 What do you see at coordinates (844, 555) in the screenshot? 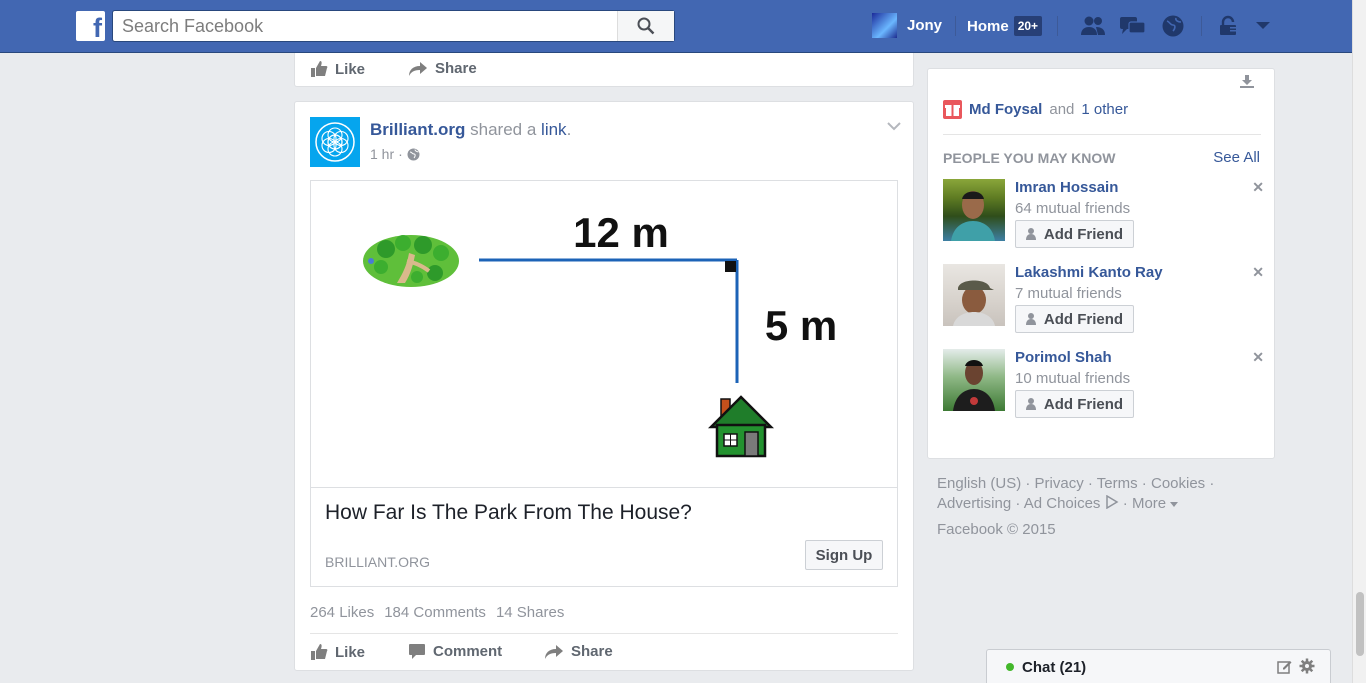
I see `sign-up-button: Sign Up` at bounding box center [844, 555].